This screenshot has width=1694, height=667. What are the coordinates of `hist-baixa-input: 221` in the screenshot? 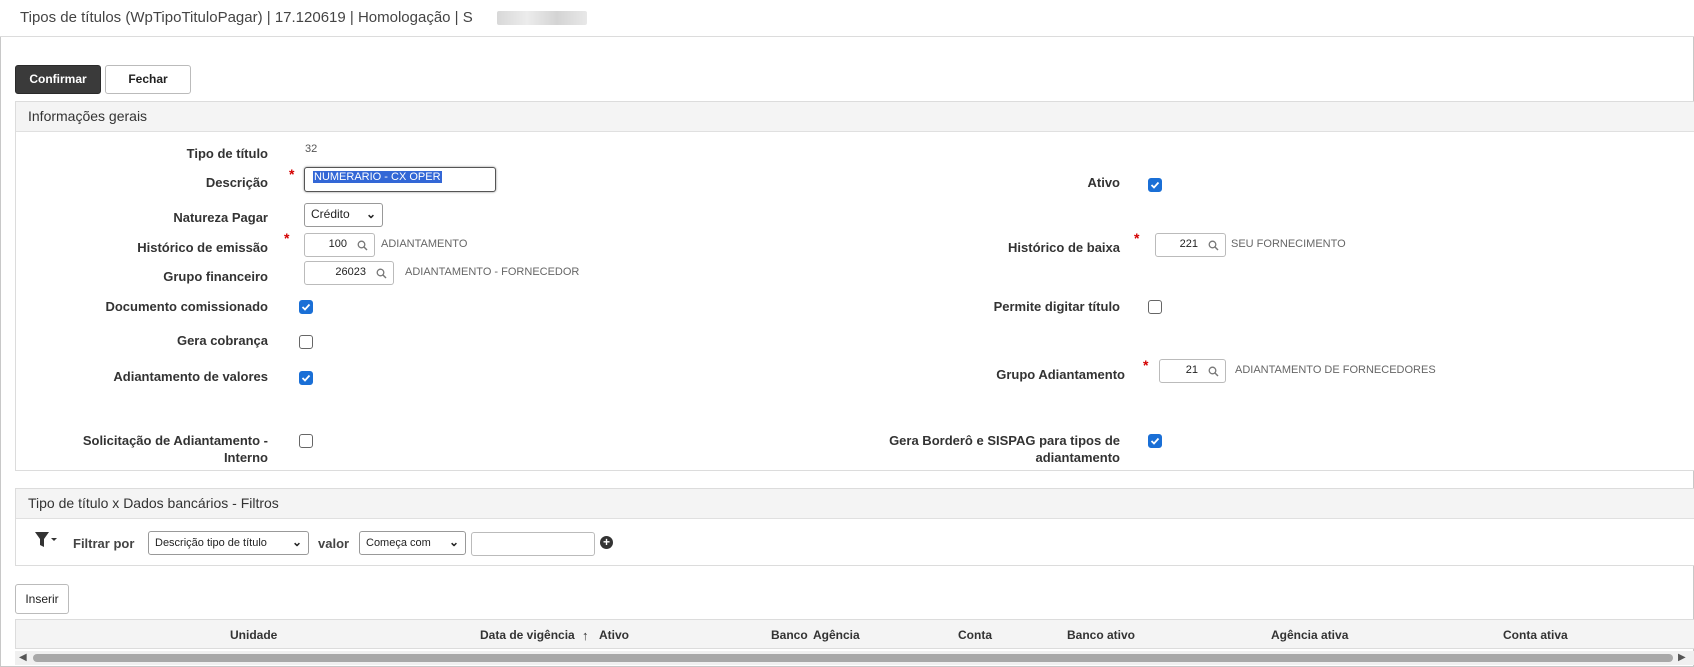 It's located at (1179, 245).